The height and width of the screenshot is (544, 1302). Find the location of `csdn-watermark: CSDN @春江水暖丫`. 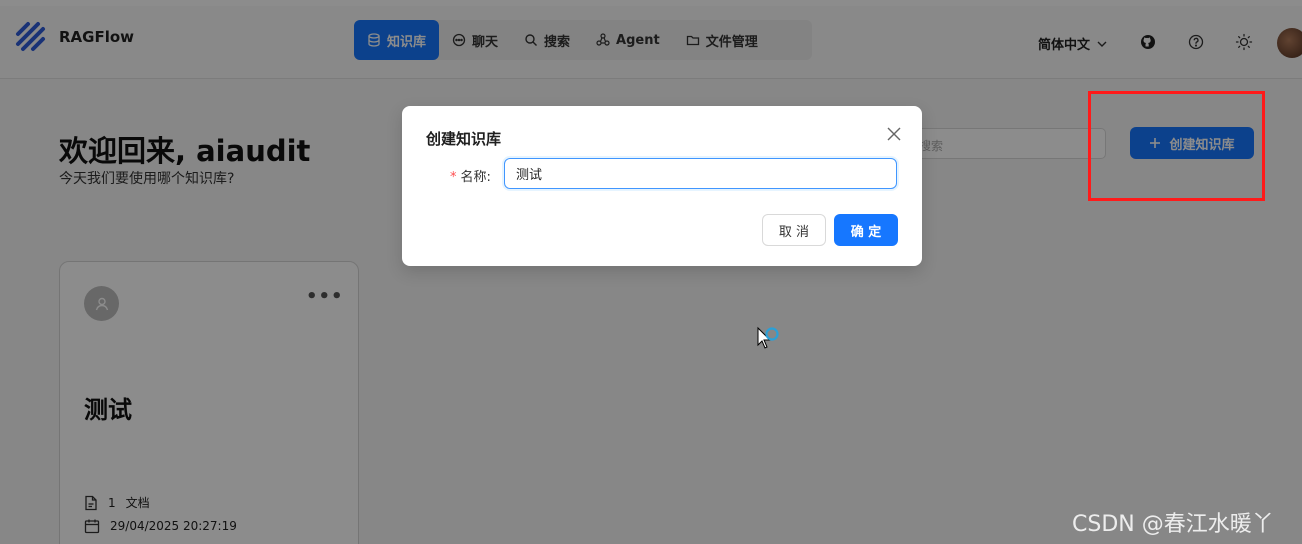

csdn-watermark: CSDN @春江水暖丫 is located at coordinates (1173, 524).